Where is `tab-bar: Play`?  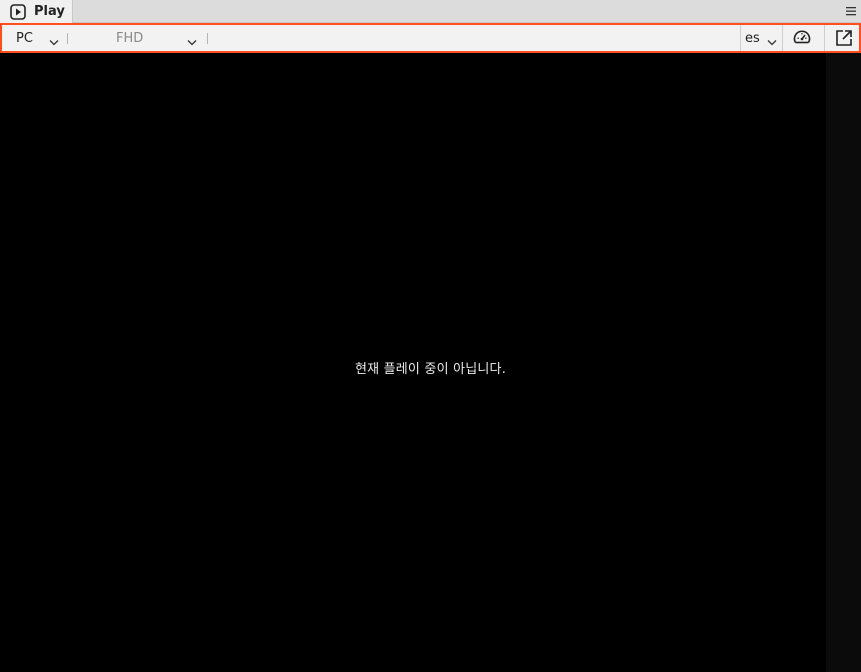
tab-bar: Play is located at coordinates (430, 11).